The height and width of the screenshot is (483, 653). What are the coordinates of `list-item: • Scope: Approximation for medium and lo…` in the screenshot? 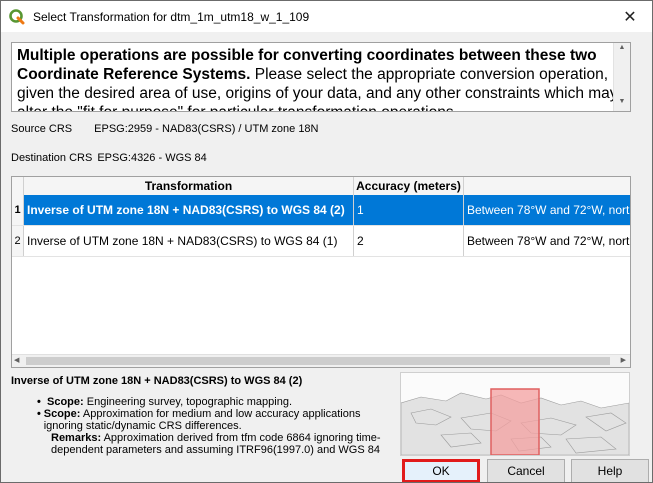 It's located at (199, 420).